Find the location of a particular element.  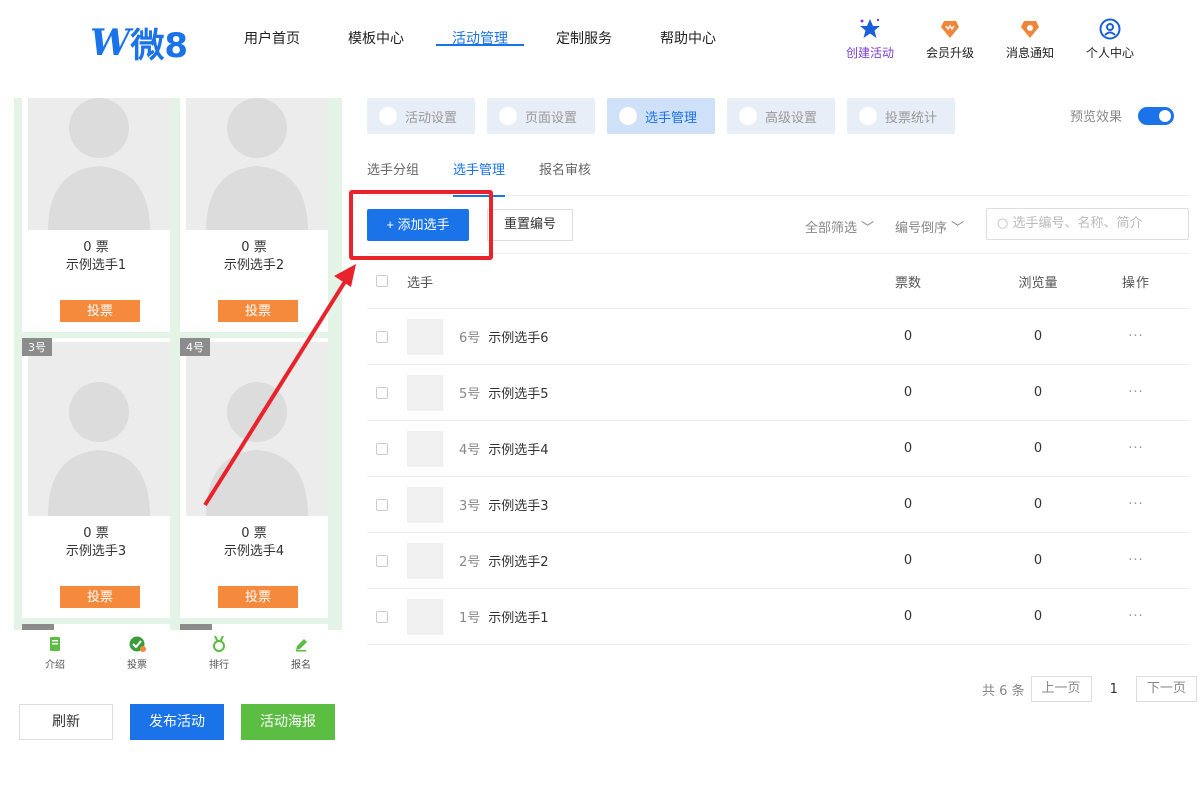

publish-activity-button: 发布活动 is located at coordinates (177, 722).